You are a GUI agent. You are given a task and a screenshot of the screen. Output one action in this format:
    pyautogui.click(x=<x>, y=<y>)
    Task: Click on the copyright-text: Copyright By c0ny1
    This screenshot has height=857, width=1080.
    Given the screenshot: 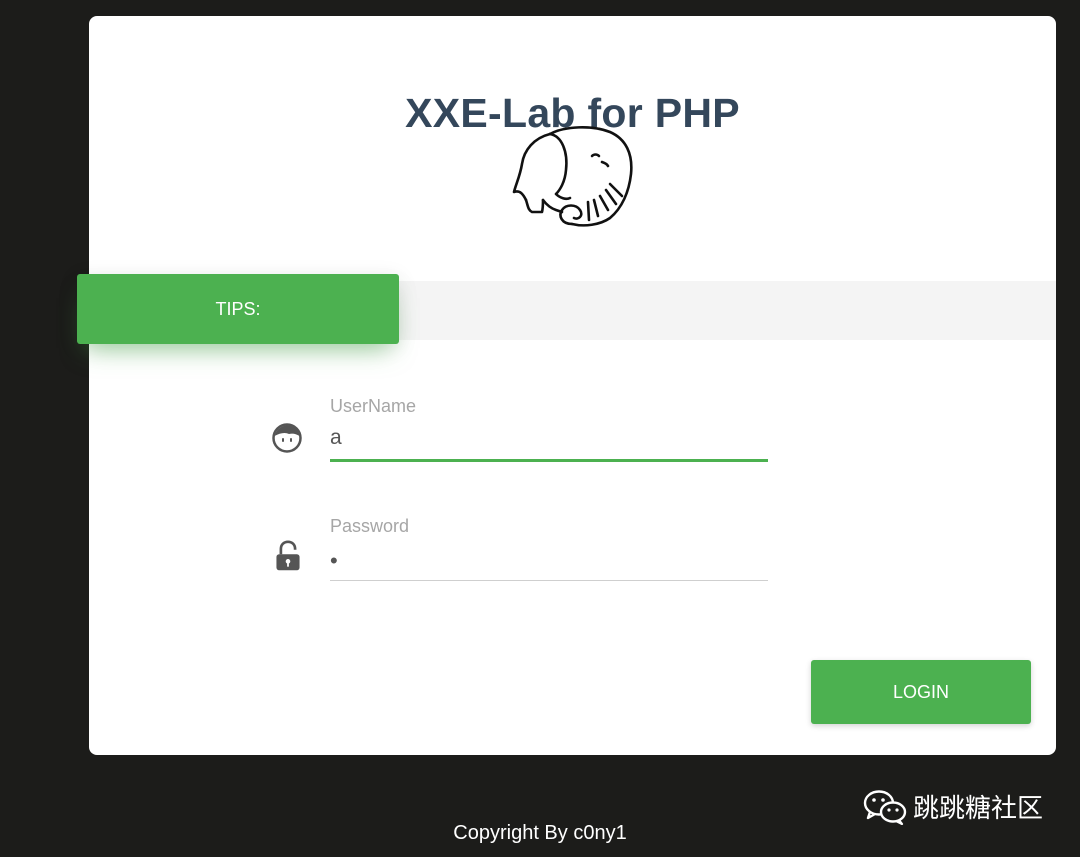 What is the action you would take?
    pyautogui.click(x=540, y=833)
    